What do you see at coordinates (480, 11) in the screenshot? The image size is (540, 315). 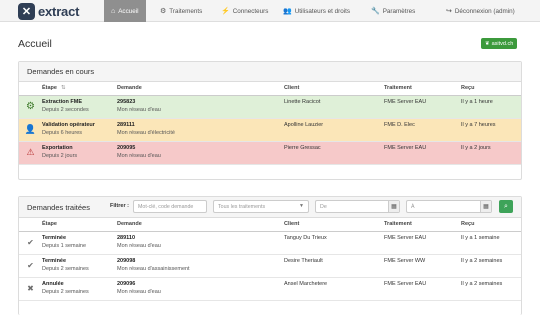 I see `nav-item-deconnexion: ↪ Déconnexion (admin)` at bounding box center [480, 11].